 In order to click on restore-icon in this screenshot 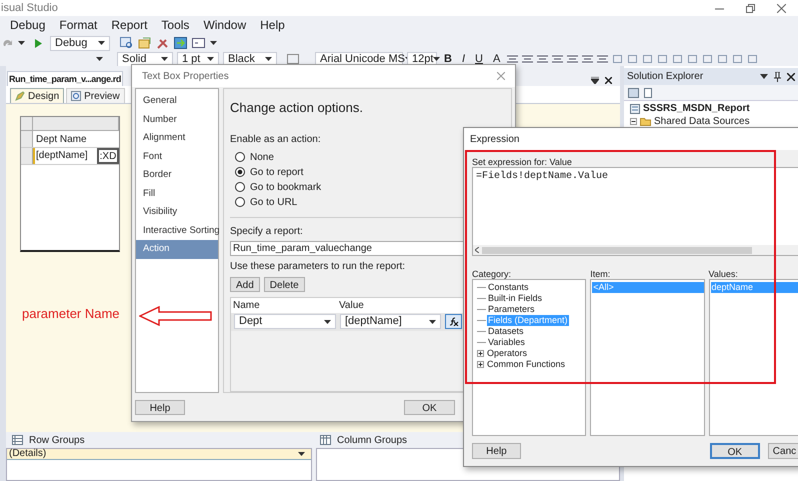, I will do `click(750, 8)`.